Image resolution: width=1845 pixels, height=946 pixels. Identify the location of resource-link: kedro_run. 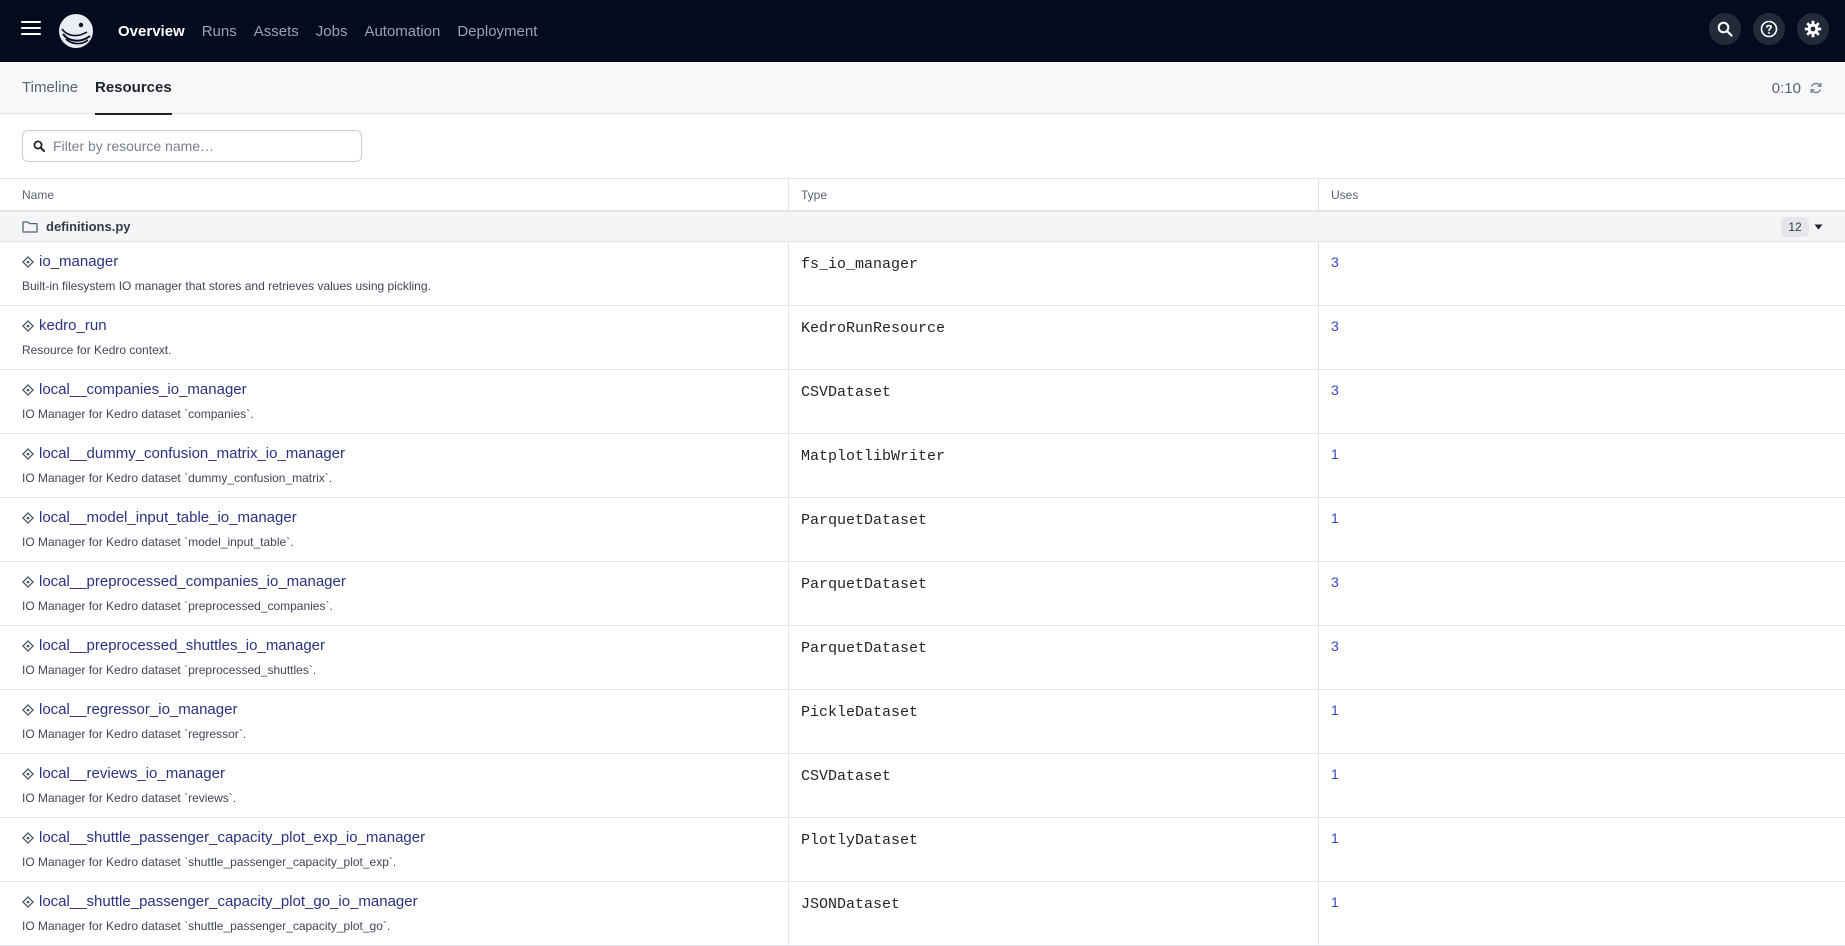
(64, 325).